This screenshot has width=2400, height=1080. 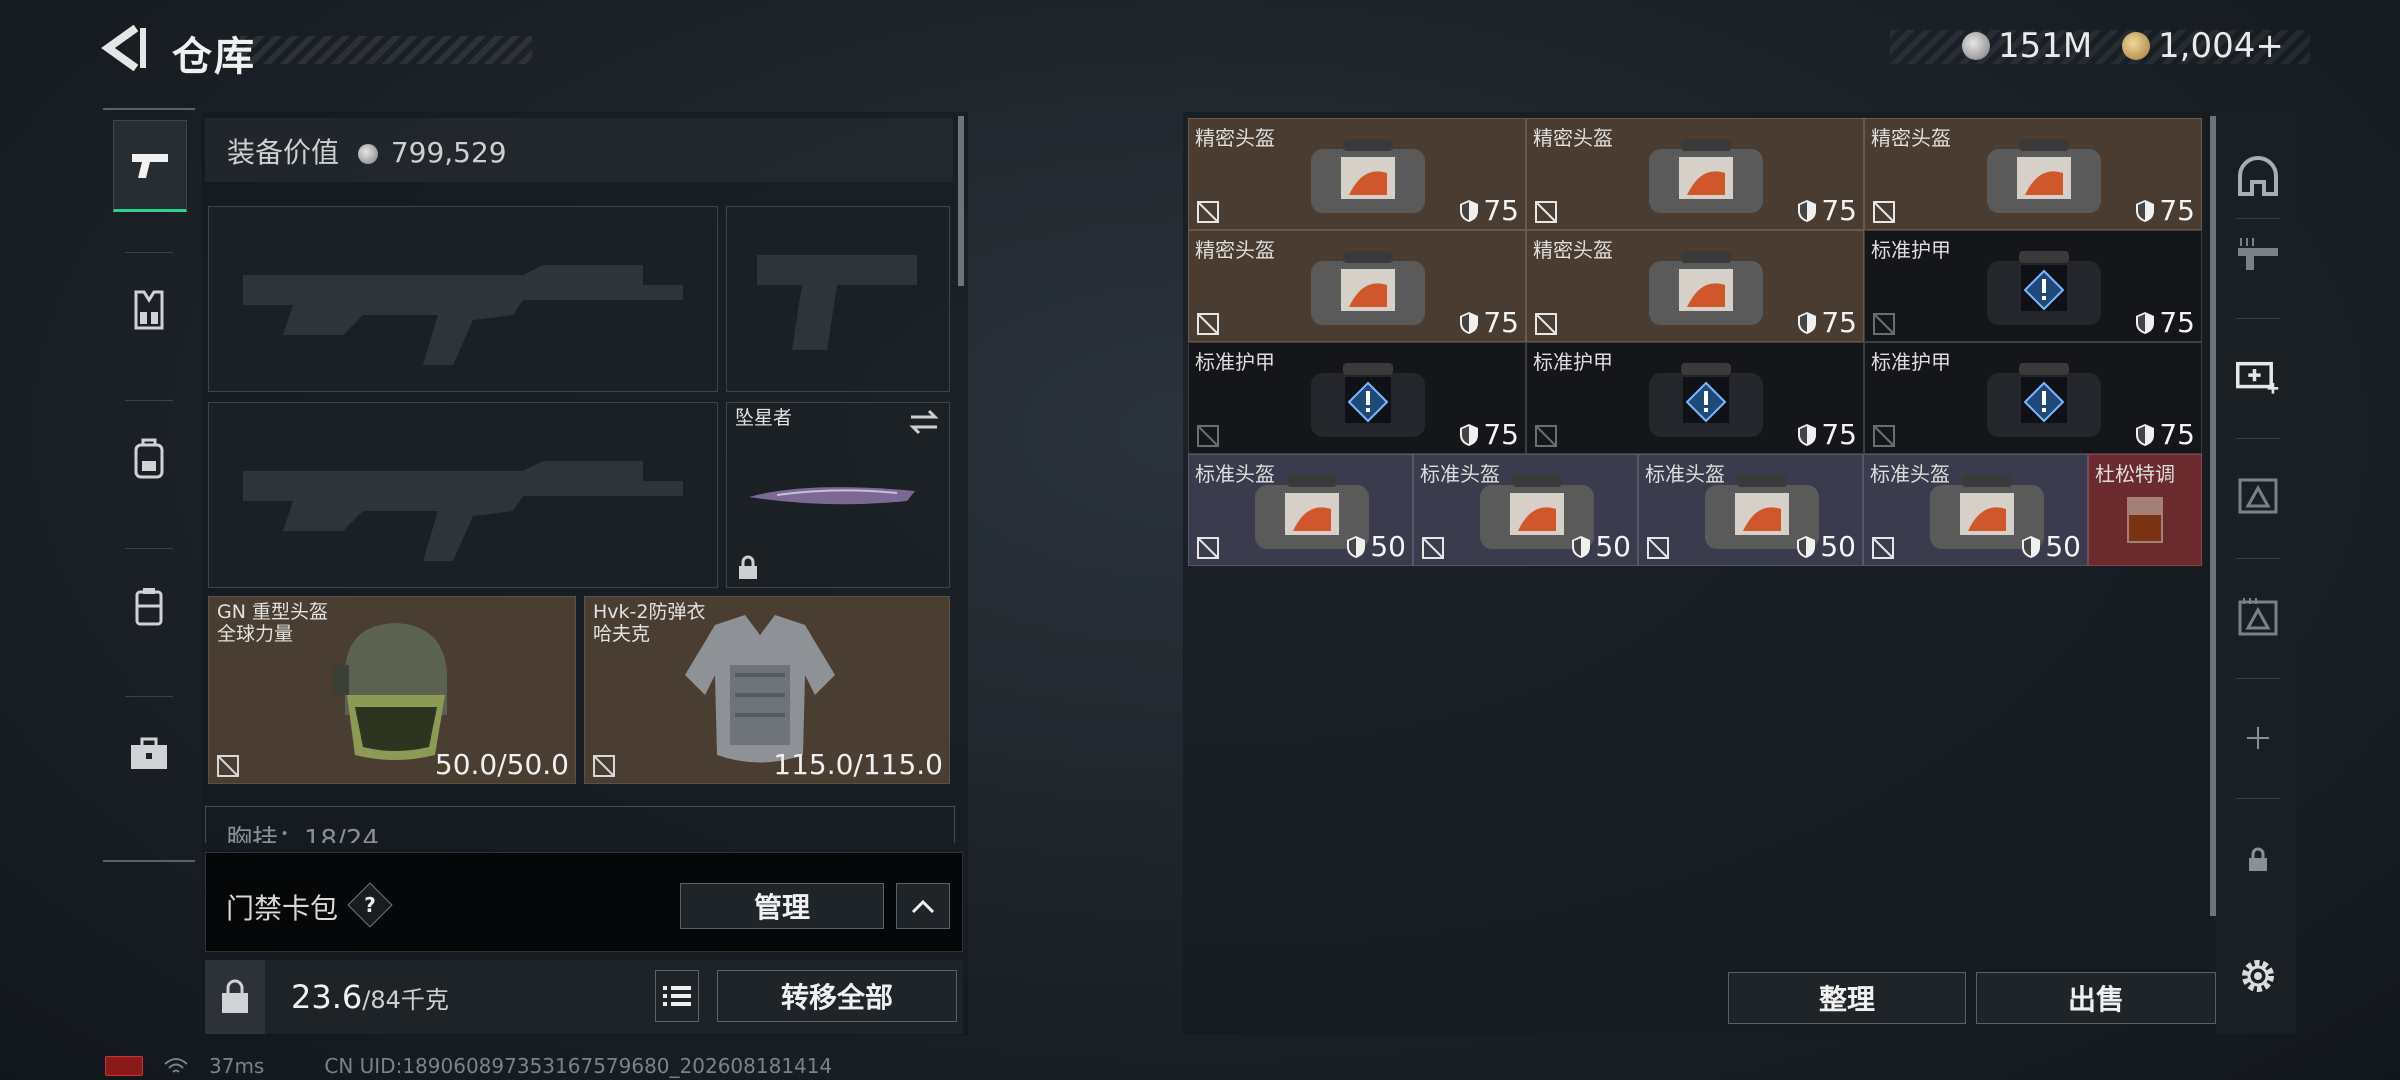 What do you see at coordinates (767, 690) in the screenshot?
I see `armor-slot: Hvk-2防弹衣 哈夫克 115.0/115.0` at bounding box center [767, 690].